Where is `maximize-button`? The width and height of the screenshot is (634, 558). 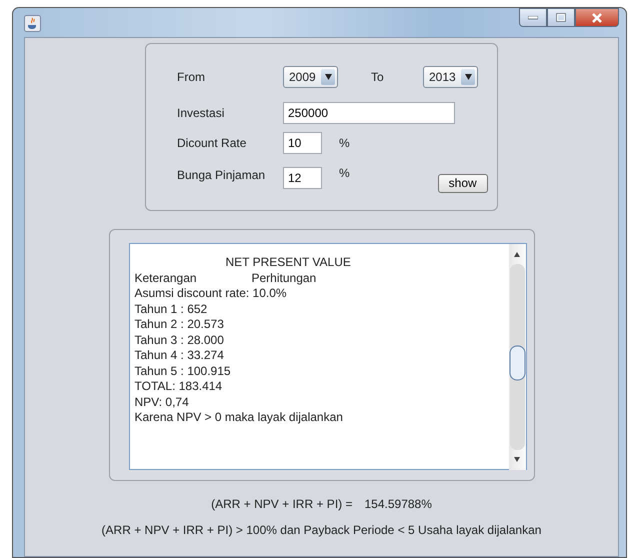
maximize-button is located at coordinates (561, 17).